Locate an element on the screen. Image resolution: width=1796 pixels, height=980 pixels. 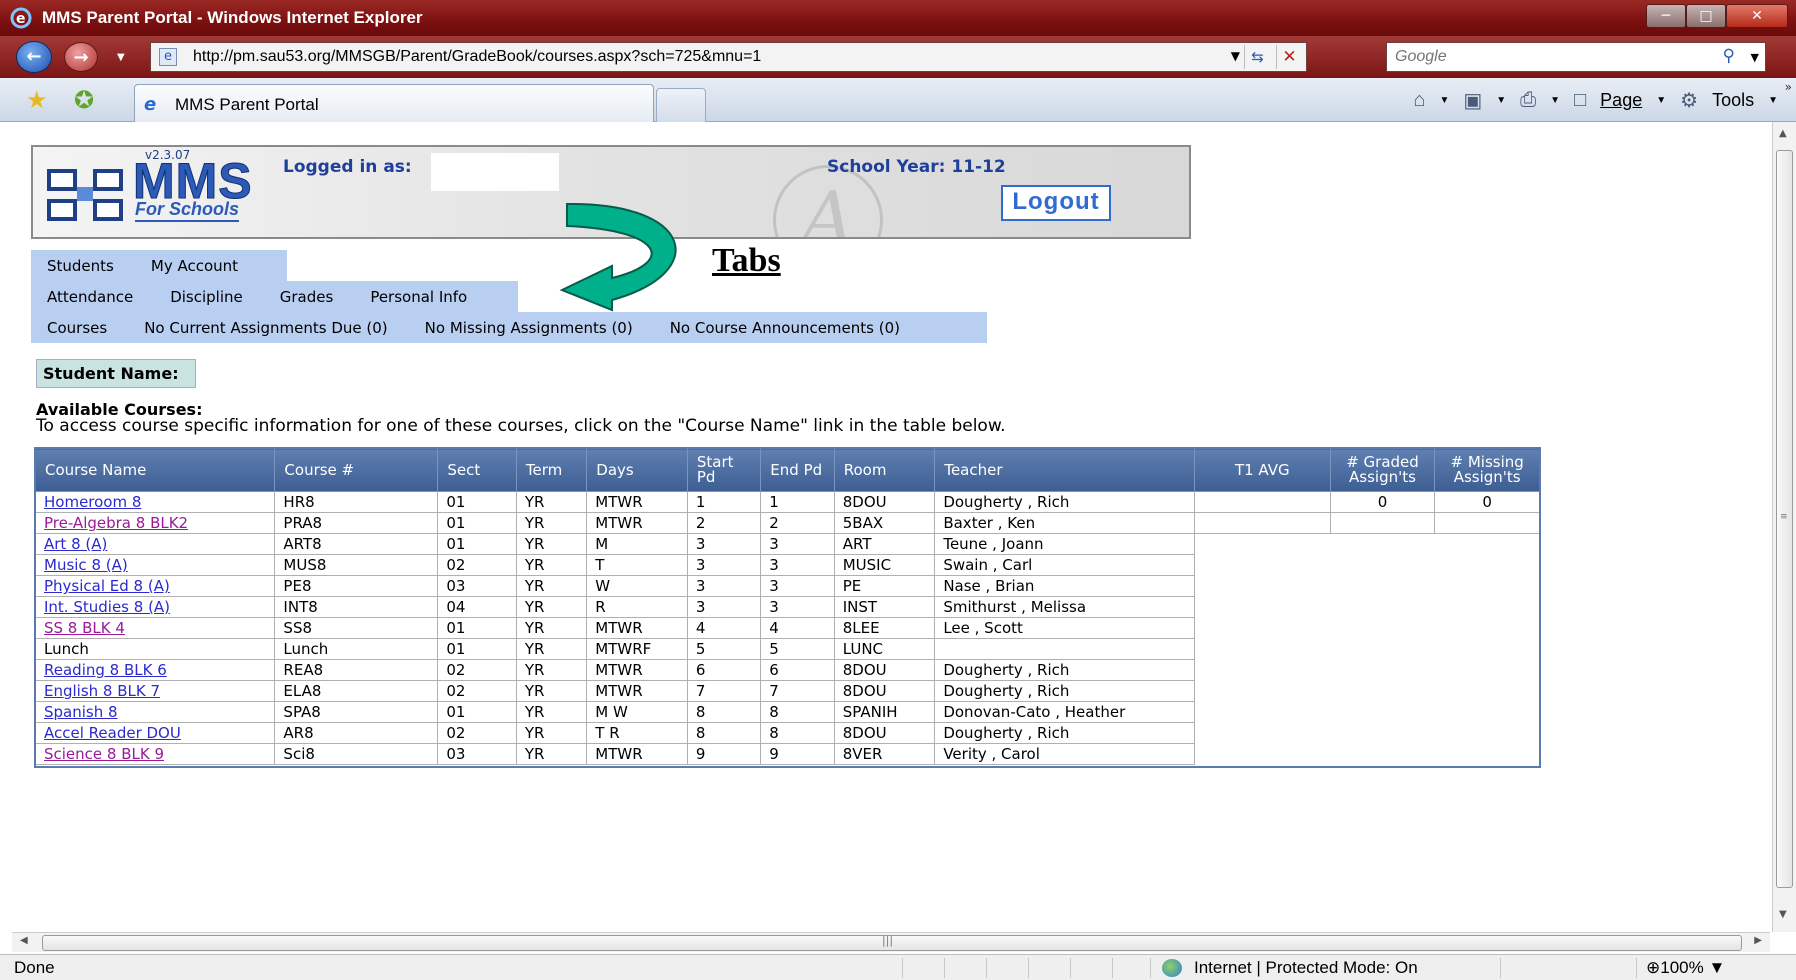
scroll-down-icon: ▼ is located at coordinates (1783, 914).